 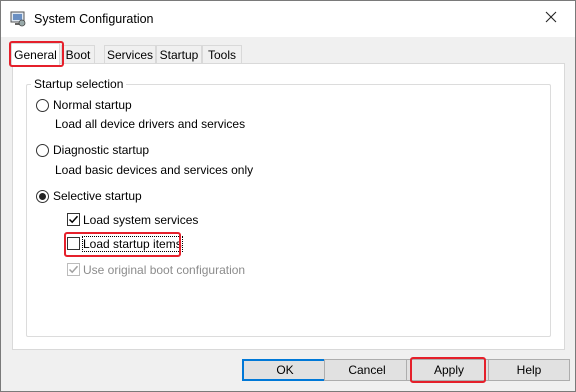 I want to click on selective-startup-radio, so click(x=42, y=196).